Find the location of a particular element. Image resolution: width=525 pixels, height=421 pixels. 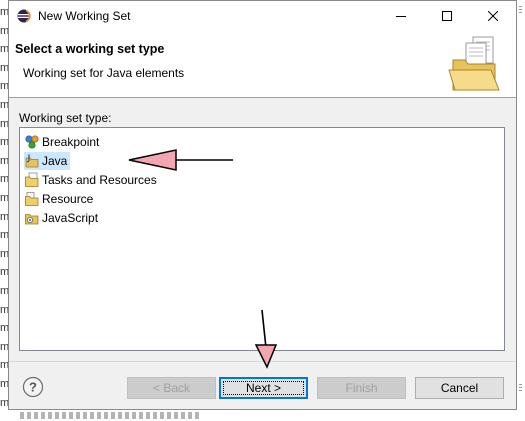

focus-ring is located at coordinates (263, 388).